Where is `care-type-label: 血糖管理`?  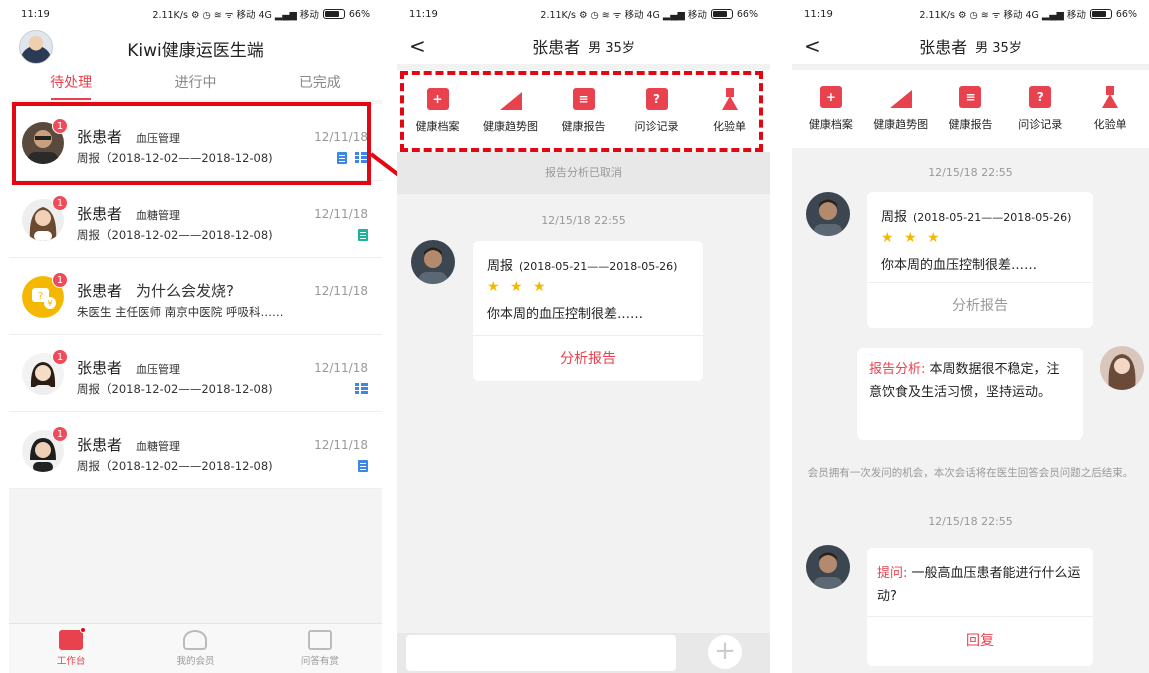
care-type-label: 血糖管理 is located at coordinates (158, 215).